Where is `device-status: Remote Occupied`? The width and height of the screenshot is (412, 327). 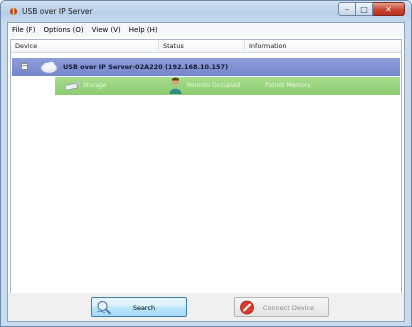 device-status: Remote Occupied is located at coordinates (214, 85).